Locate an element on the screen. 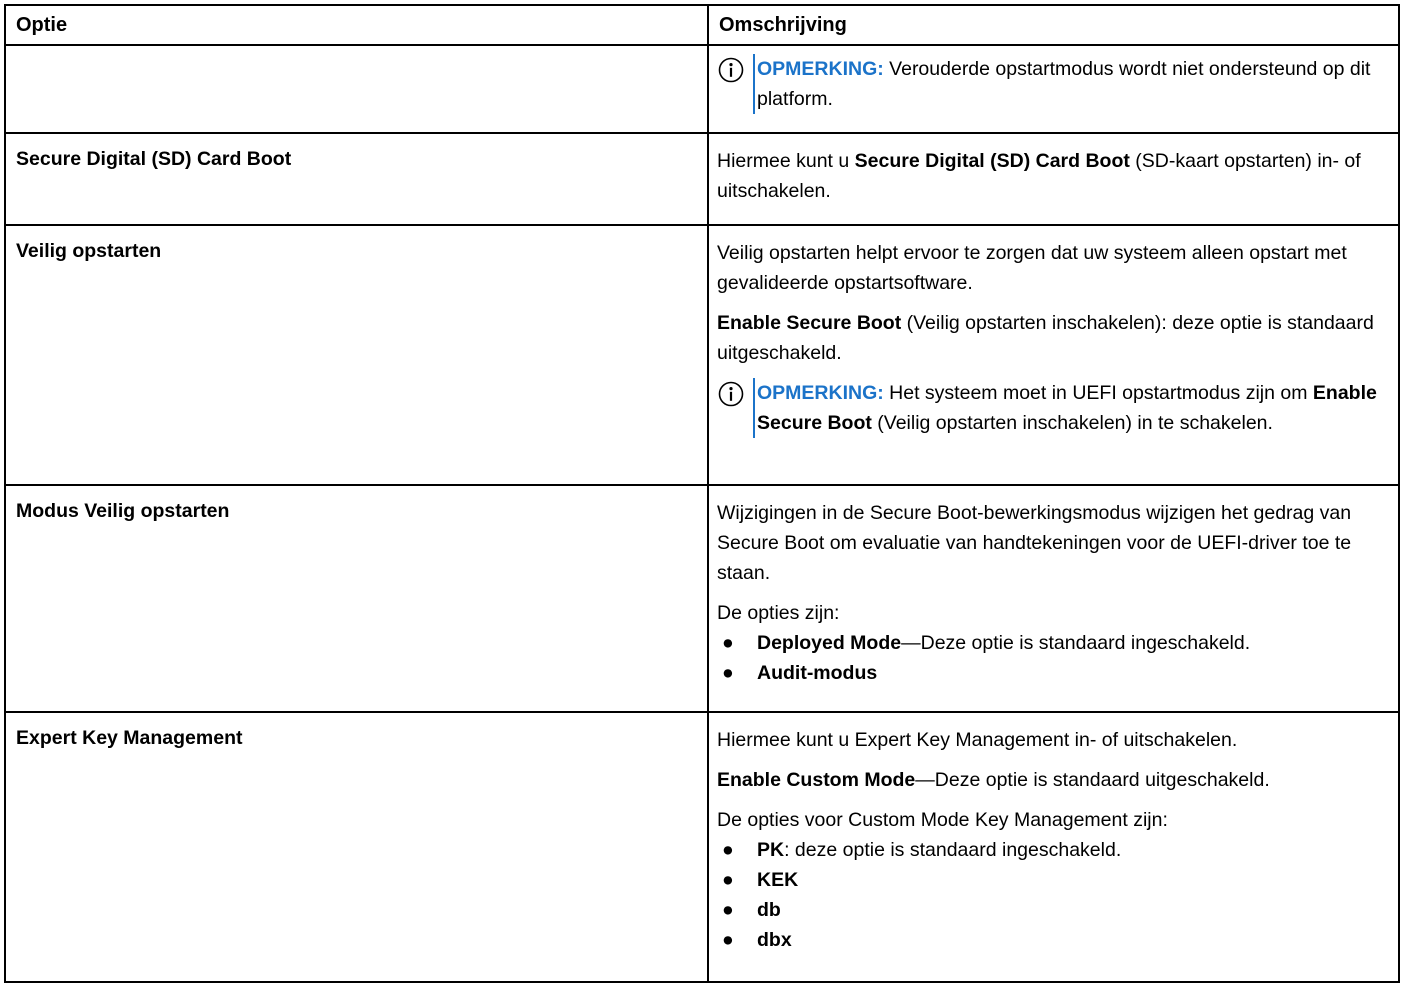 Image resolution: width=1403 pixels, height=1005 pixels. option-cell: Modus Veilig opstarten is located at coordinates (356, 598).